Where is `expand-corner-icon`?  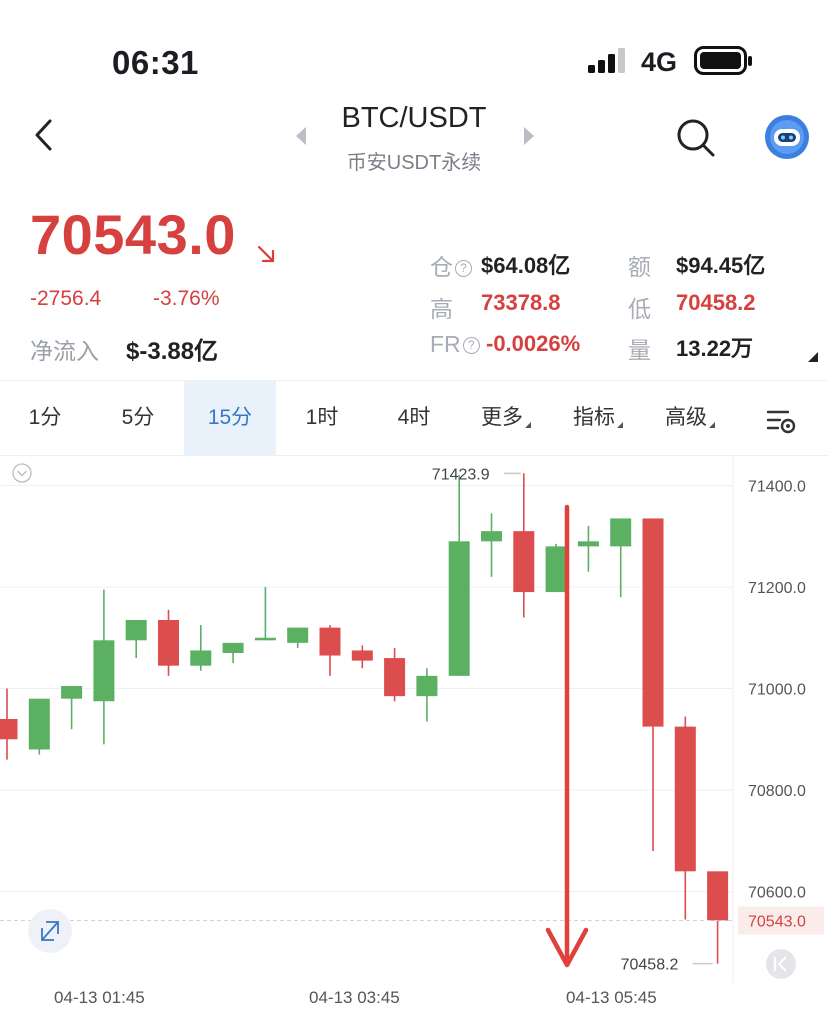
expand-corner-icon is located at coordinates (813, 357).